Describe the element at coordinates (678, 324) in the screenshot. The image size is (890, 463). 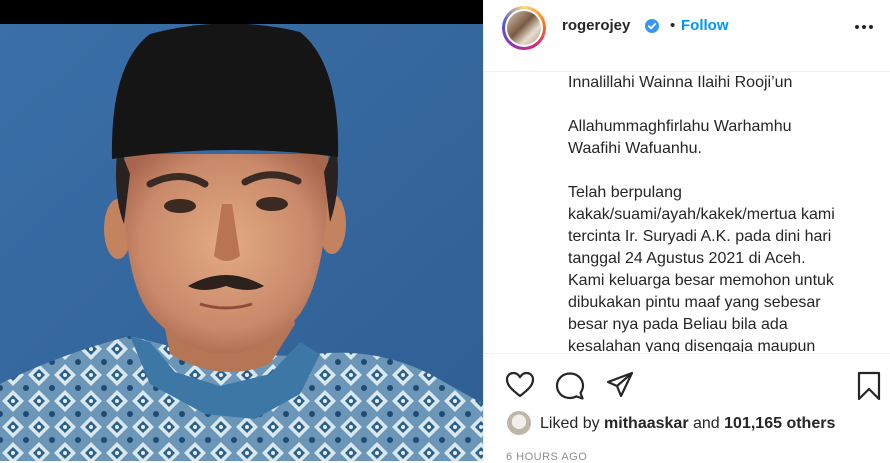
I see `caption-line: besar nya pada Beliau bila ada` at that location.